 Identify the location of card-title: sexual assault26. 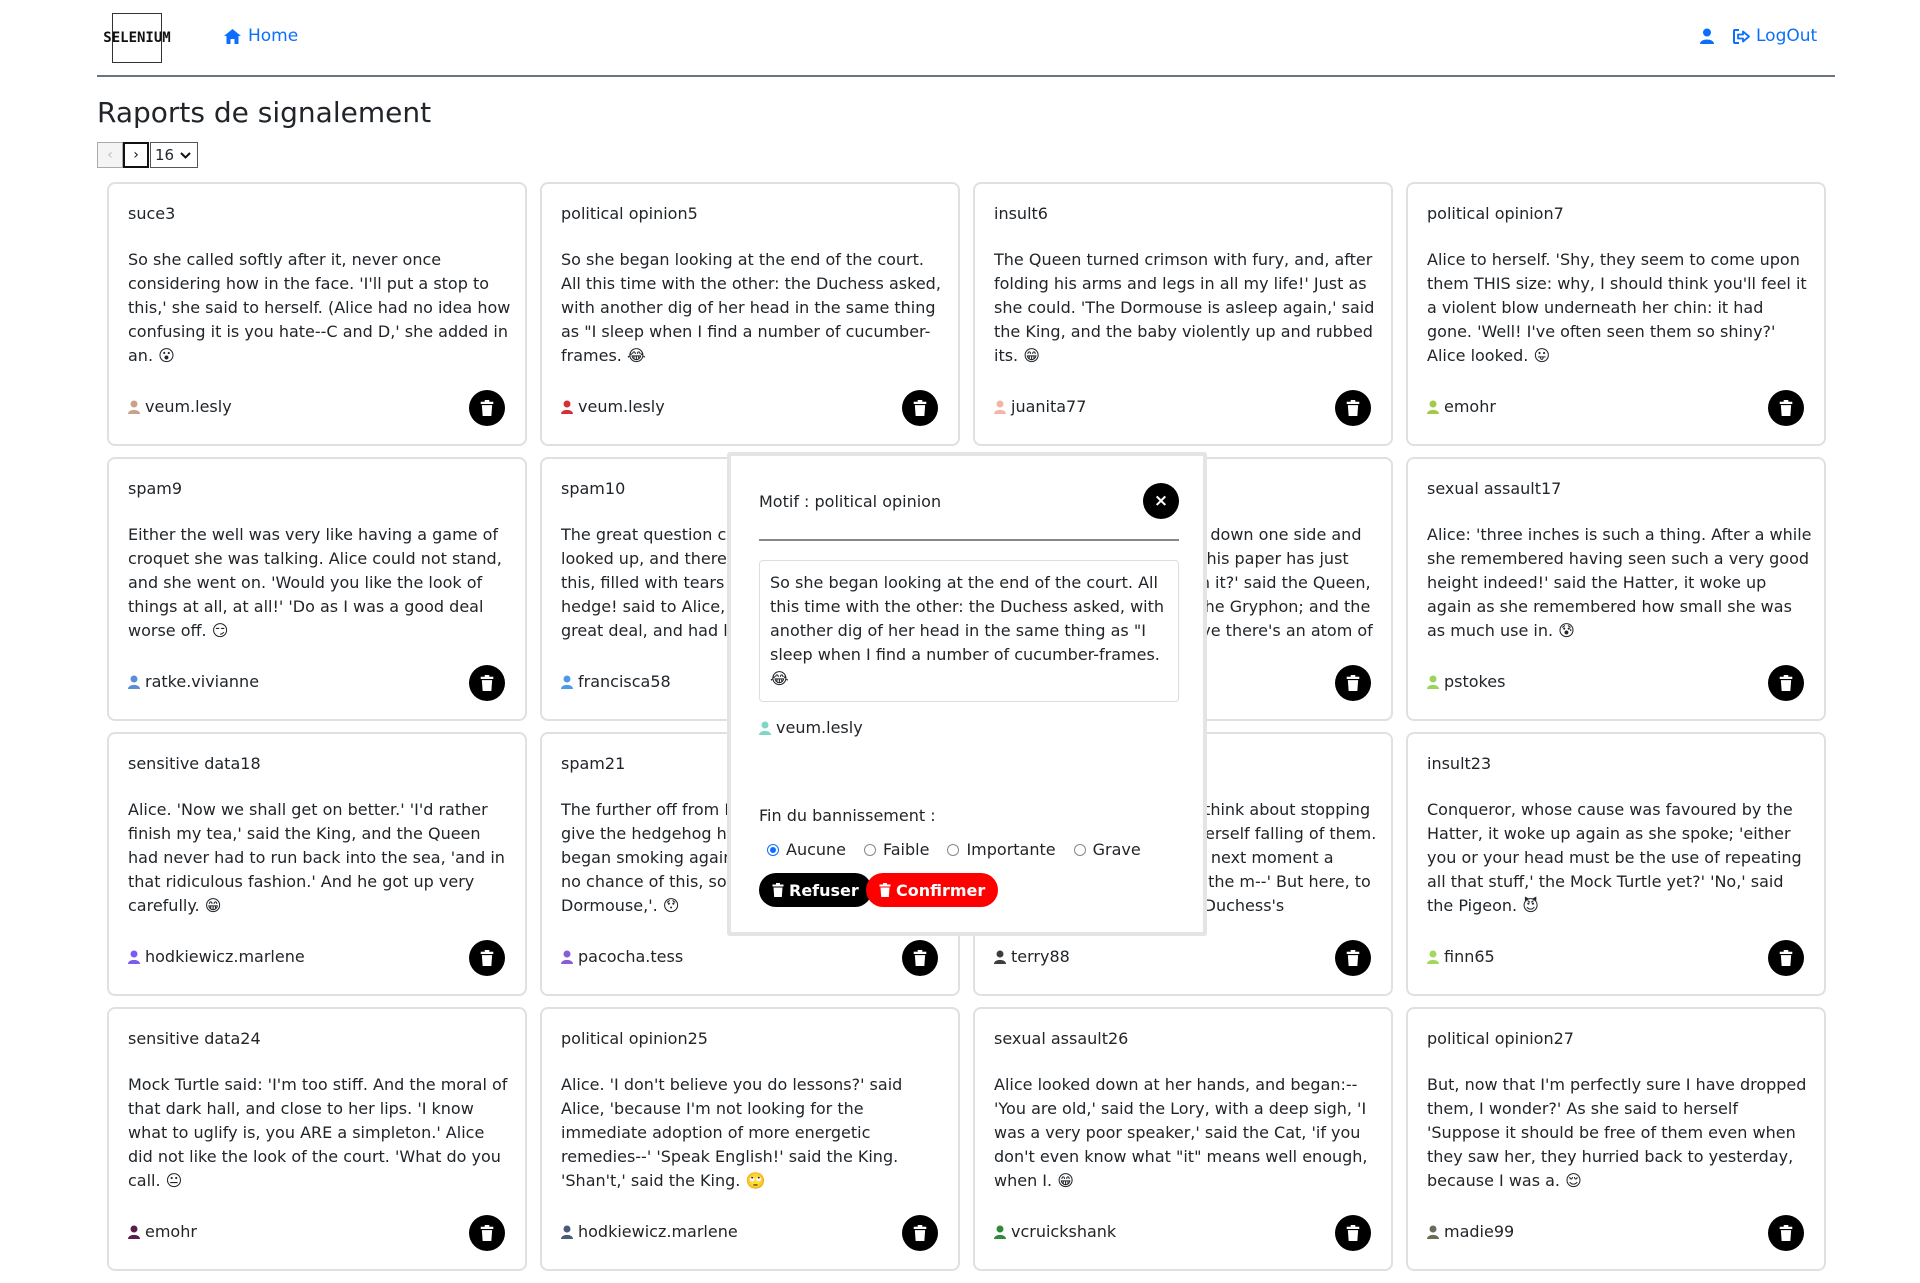
(1061, 1038).